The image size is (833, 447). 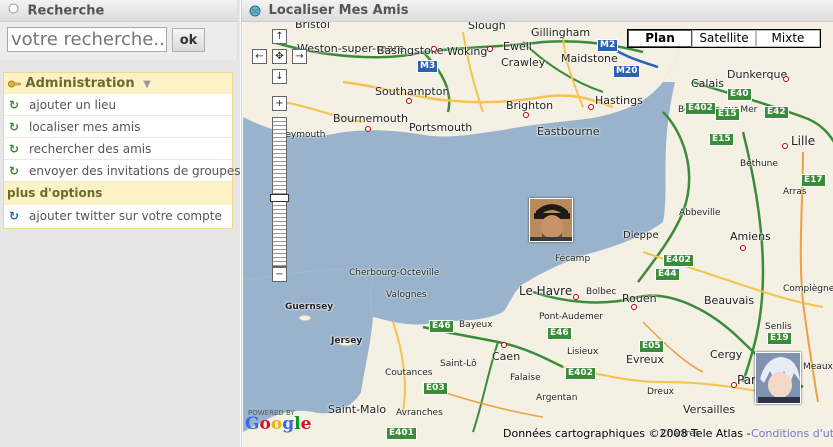 I want to click on pan-left-button: ←, so click(x=259, y=56).